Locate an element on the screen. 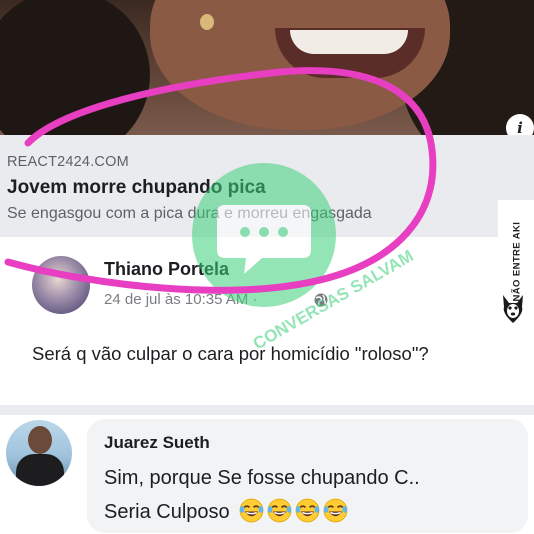  avatar-head is located at coordinates (40, 440).